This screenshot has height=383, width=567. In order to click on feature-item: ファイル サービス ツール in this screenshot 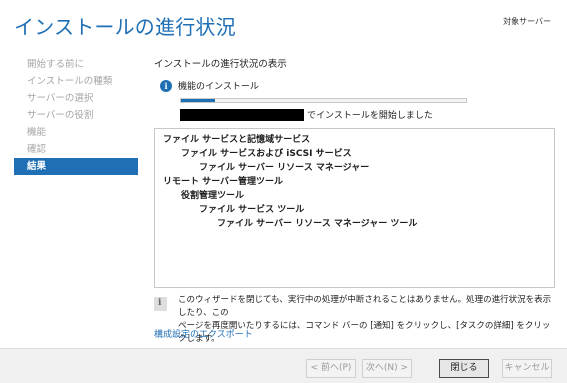, I will do `click(252, 210)`.